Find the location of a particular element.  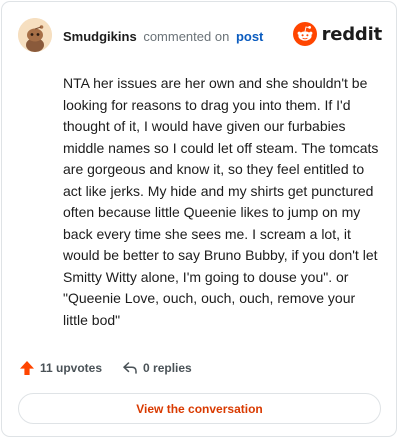

reply-button: 0 replies is located at coordinates (157, 368).